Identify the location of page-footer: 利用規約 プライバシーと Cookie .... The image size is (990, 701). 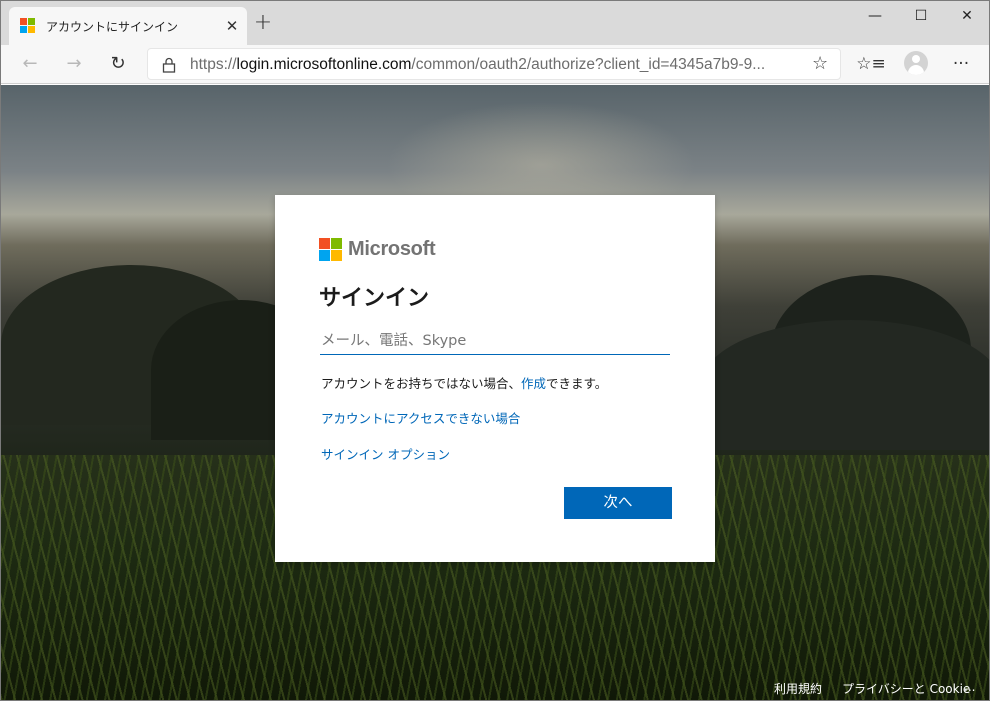
(495, 688).